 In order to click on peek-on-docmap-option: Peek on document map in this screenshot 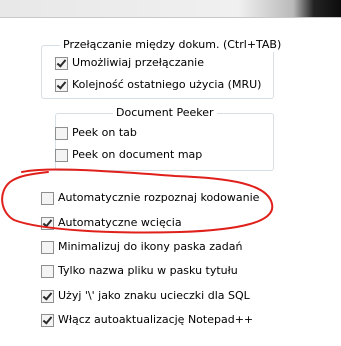, I will do `click(128, 155)`.